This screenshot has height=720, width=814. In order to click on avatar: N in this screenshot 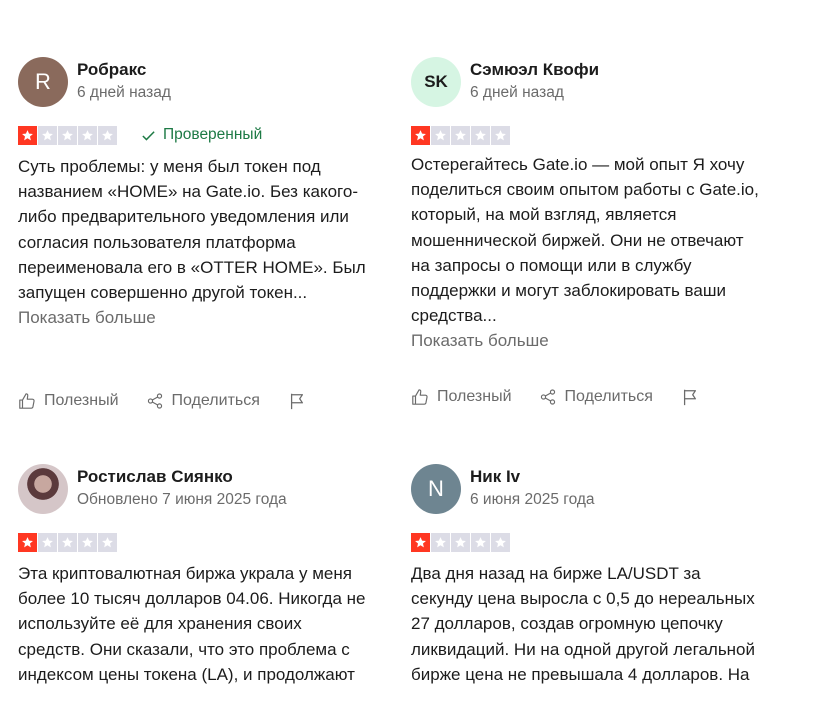, I will do `click(436, 489)`.